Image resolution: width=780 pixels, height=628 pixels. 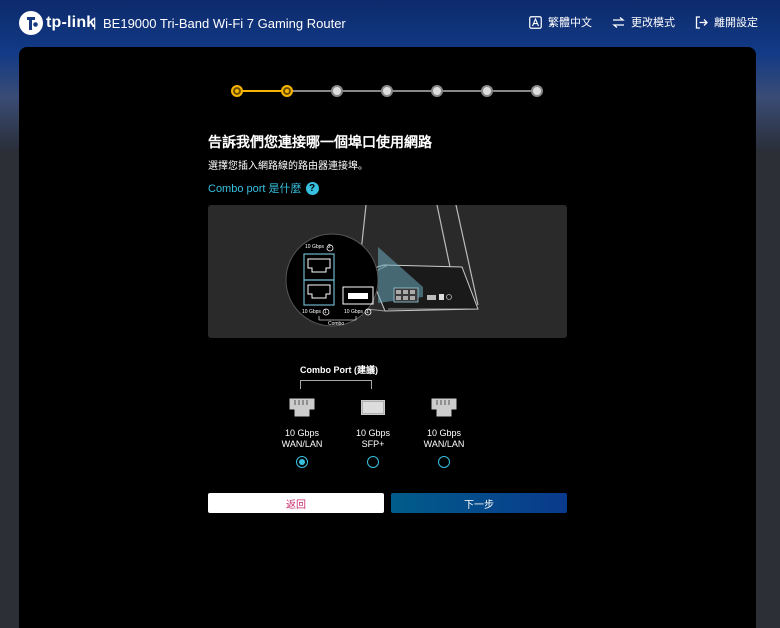 I want to click on diagram-bottom-left-badge: 1, so click(x=325, y=312).